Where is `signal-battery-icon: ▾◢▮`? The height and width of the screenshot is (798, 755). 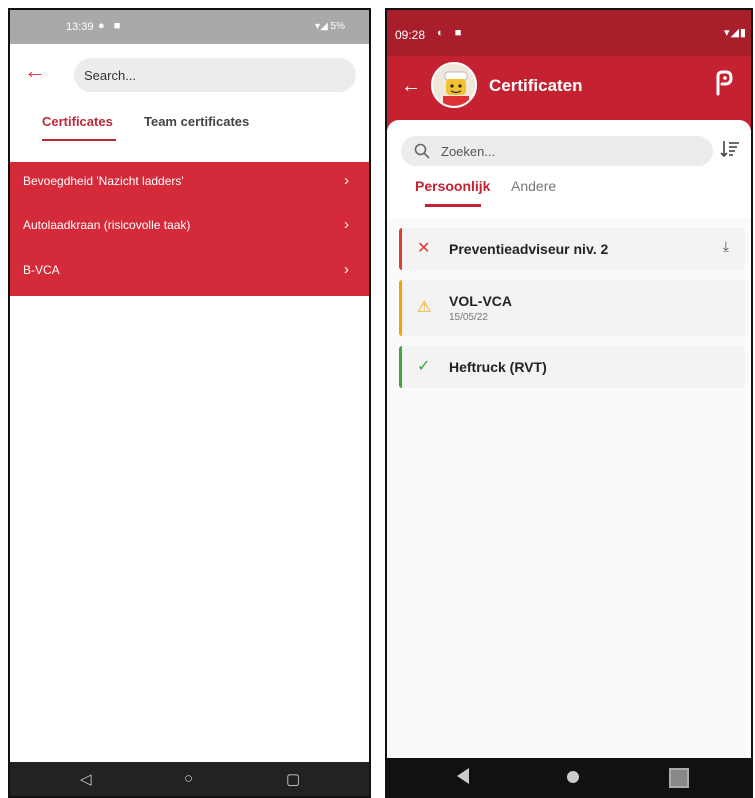
signal-battery-icon: ▾◢▮ is located at coordinates (735, 33).